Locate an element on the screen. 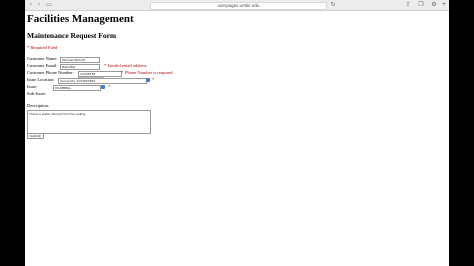  page-title: Facilities Management is located at coordinates (80, 19).